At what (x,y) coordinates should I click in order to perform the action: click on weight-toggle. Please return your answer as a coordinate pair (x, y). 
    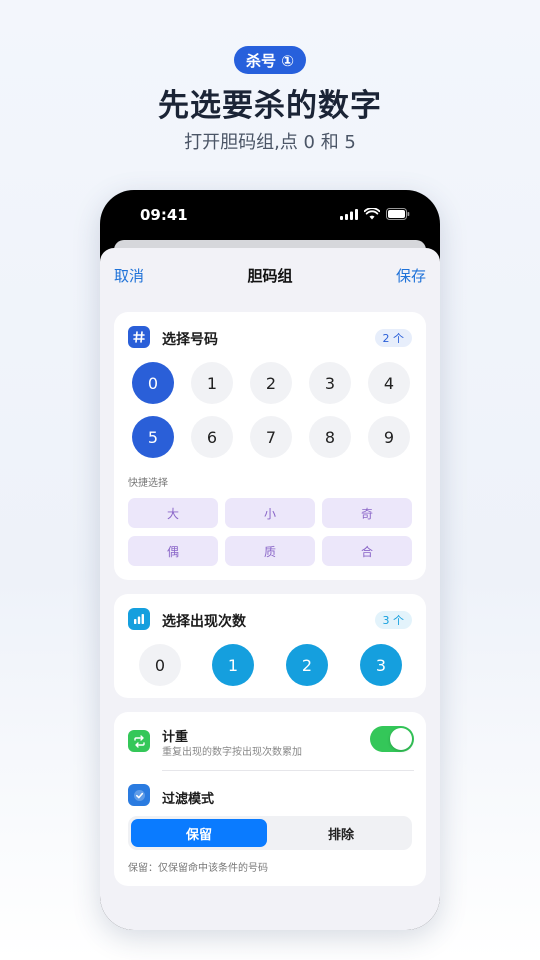
    Looking at the image, I should click on (392, 739).